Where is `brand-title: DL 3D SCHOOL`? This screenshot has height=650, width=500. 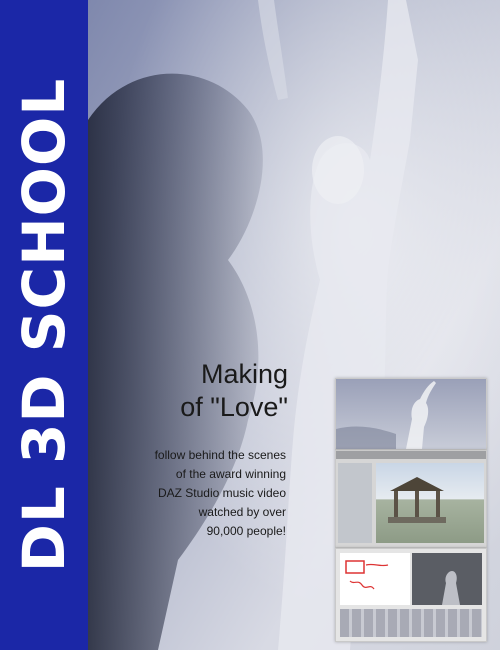 brand-title: DL 3D SCHOOL is located at coordinates (44, 325).